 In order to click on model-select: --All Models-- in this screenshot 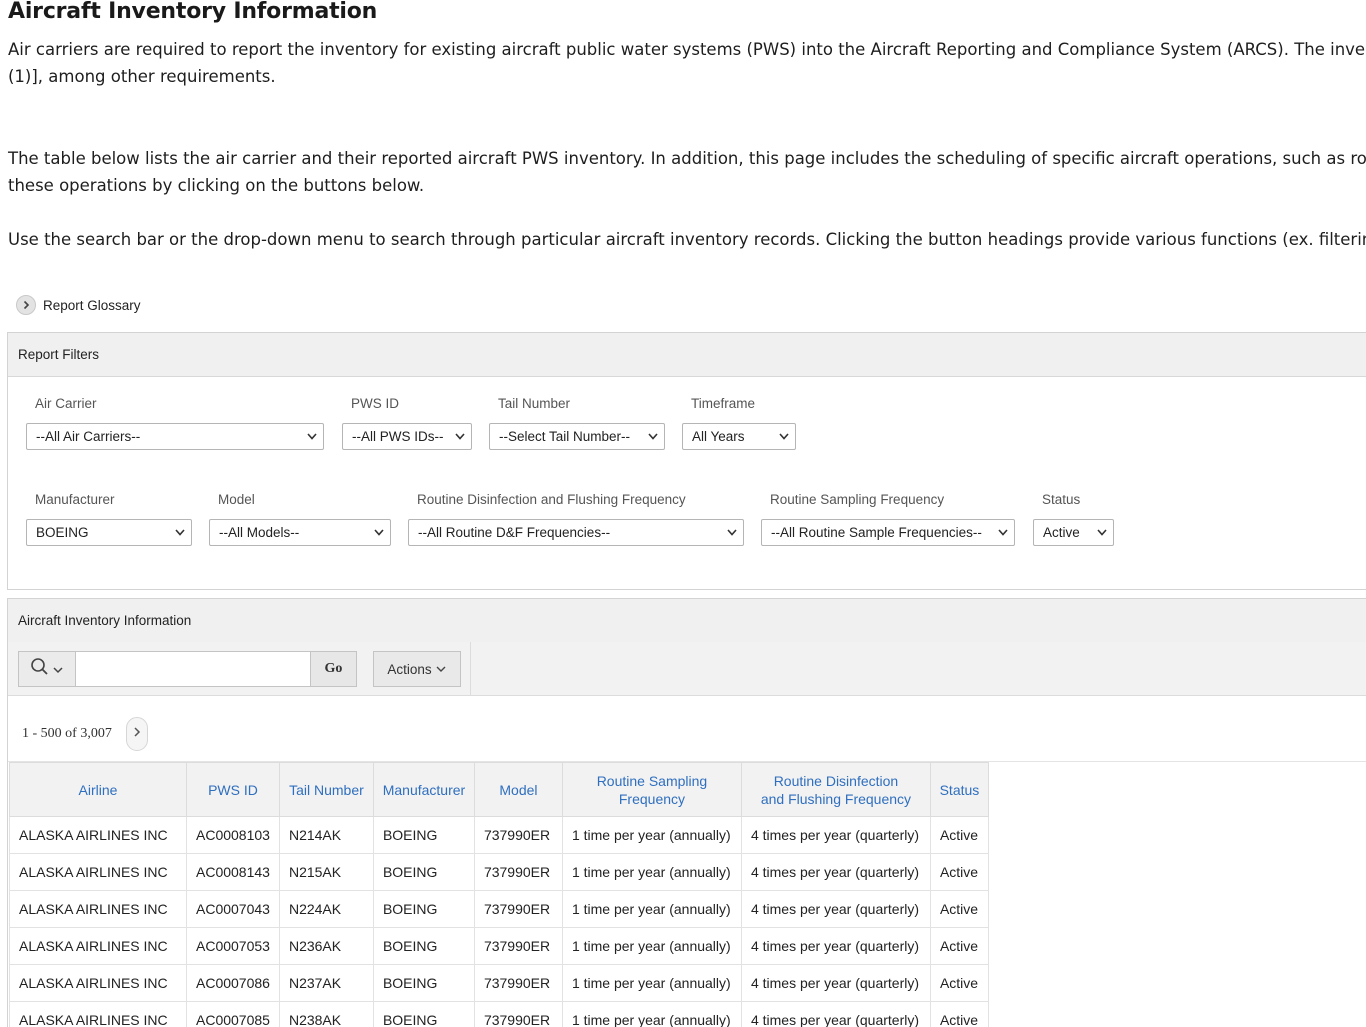, I will do `click(300, 532)`.